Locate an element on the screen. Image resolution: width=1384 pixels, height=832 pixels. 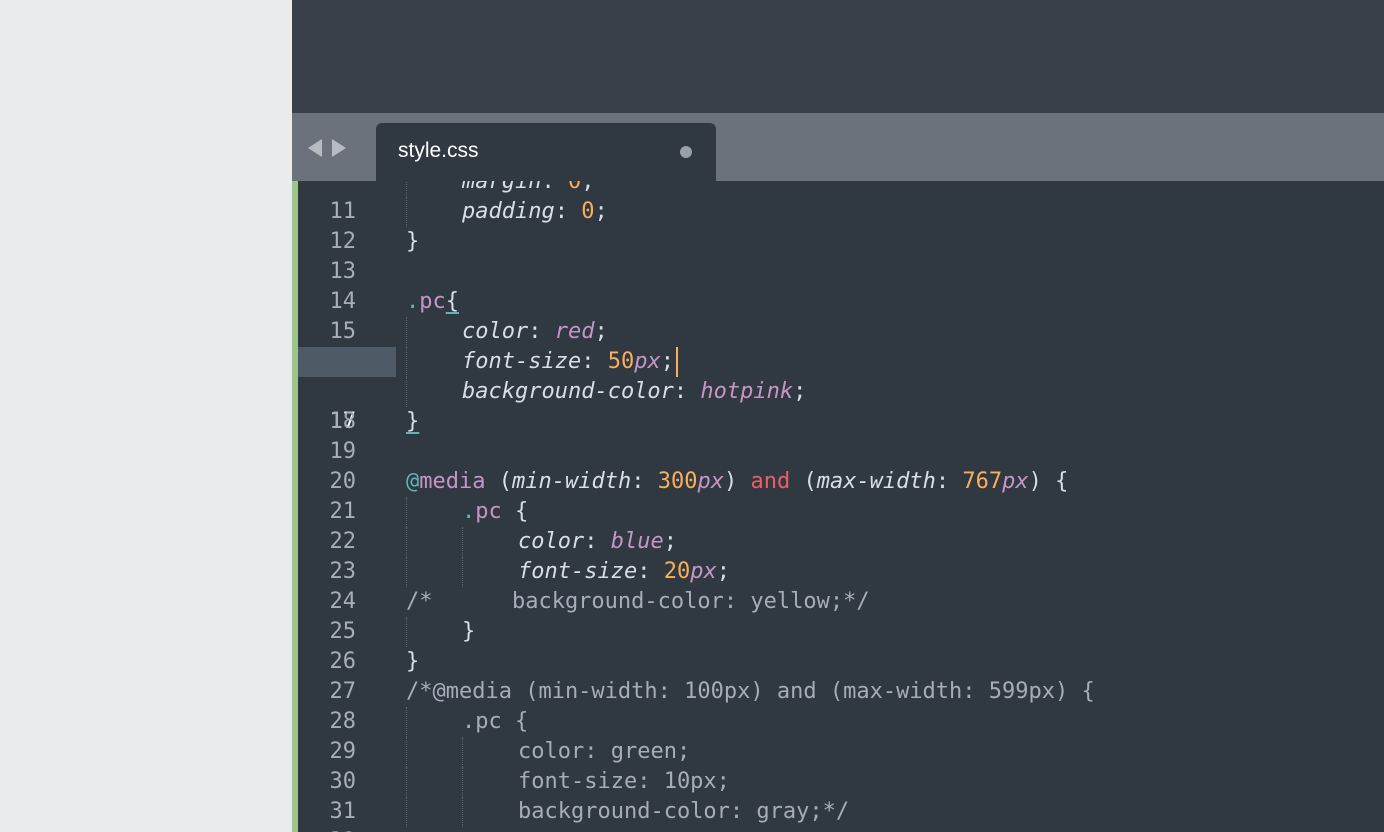
tab-bar: style.css is located at coordinates (838, 147).